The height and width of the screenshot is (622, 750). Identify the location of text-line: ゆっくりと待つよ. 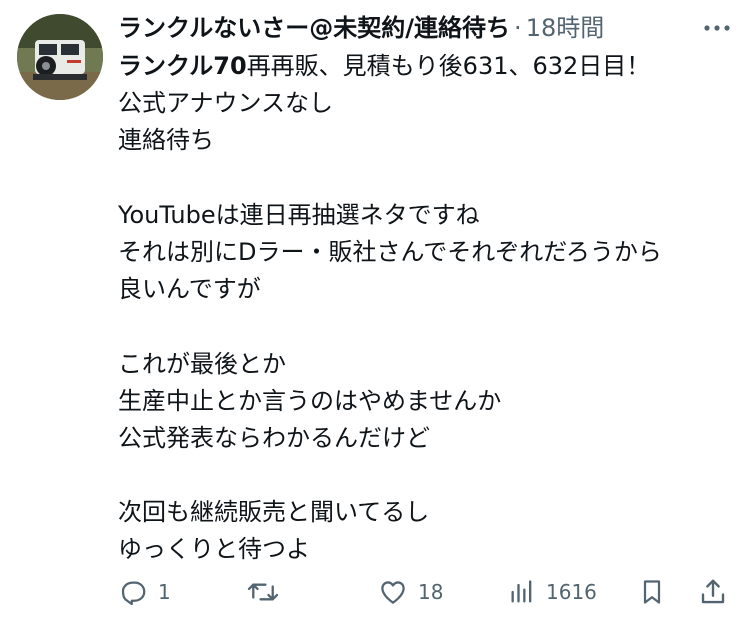
(214, 549).